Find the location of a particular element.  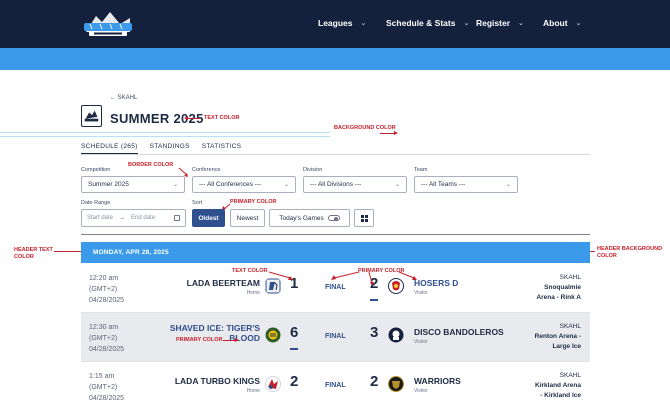

game-time-value: 12:20 am is located at coordinates (104, 278).